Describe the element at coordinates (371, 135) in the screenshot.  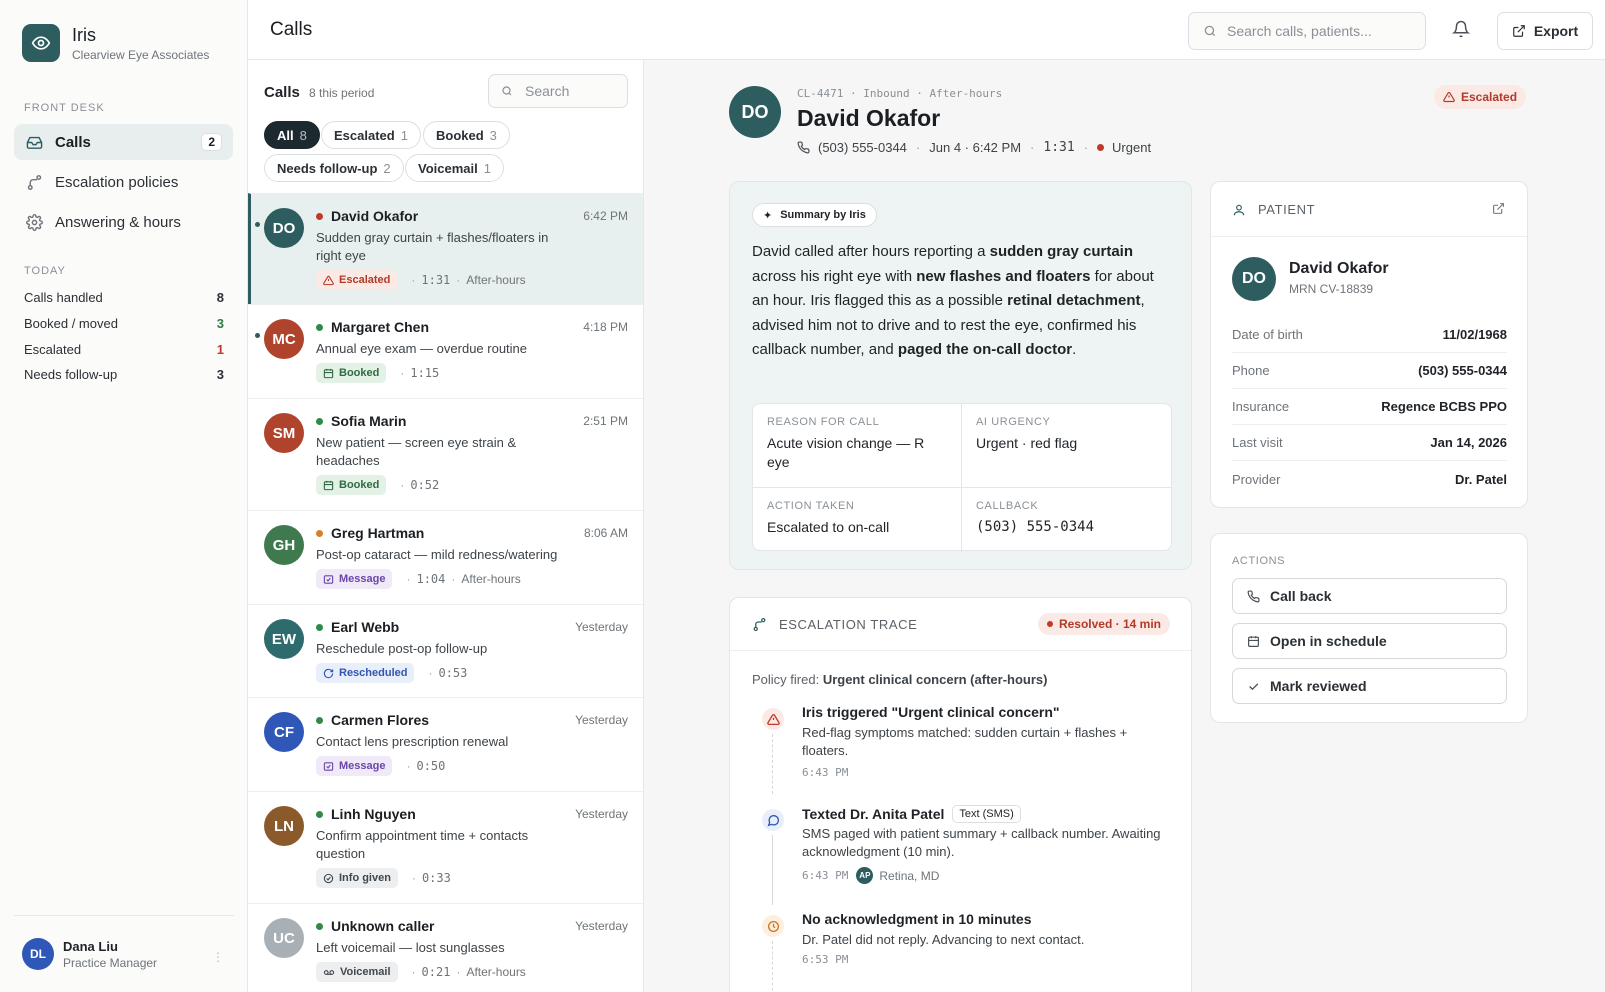
I see `filter-chip-escalated: Escalated 1` at that location.